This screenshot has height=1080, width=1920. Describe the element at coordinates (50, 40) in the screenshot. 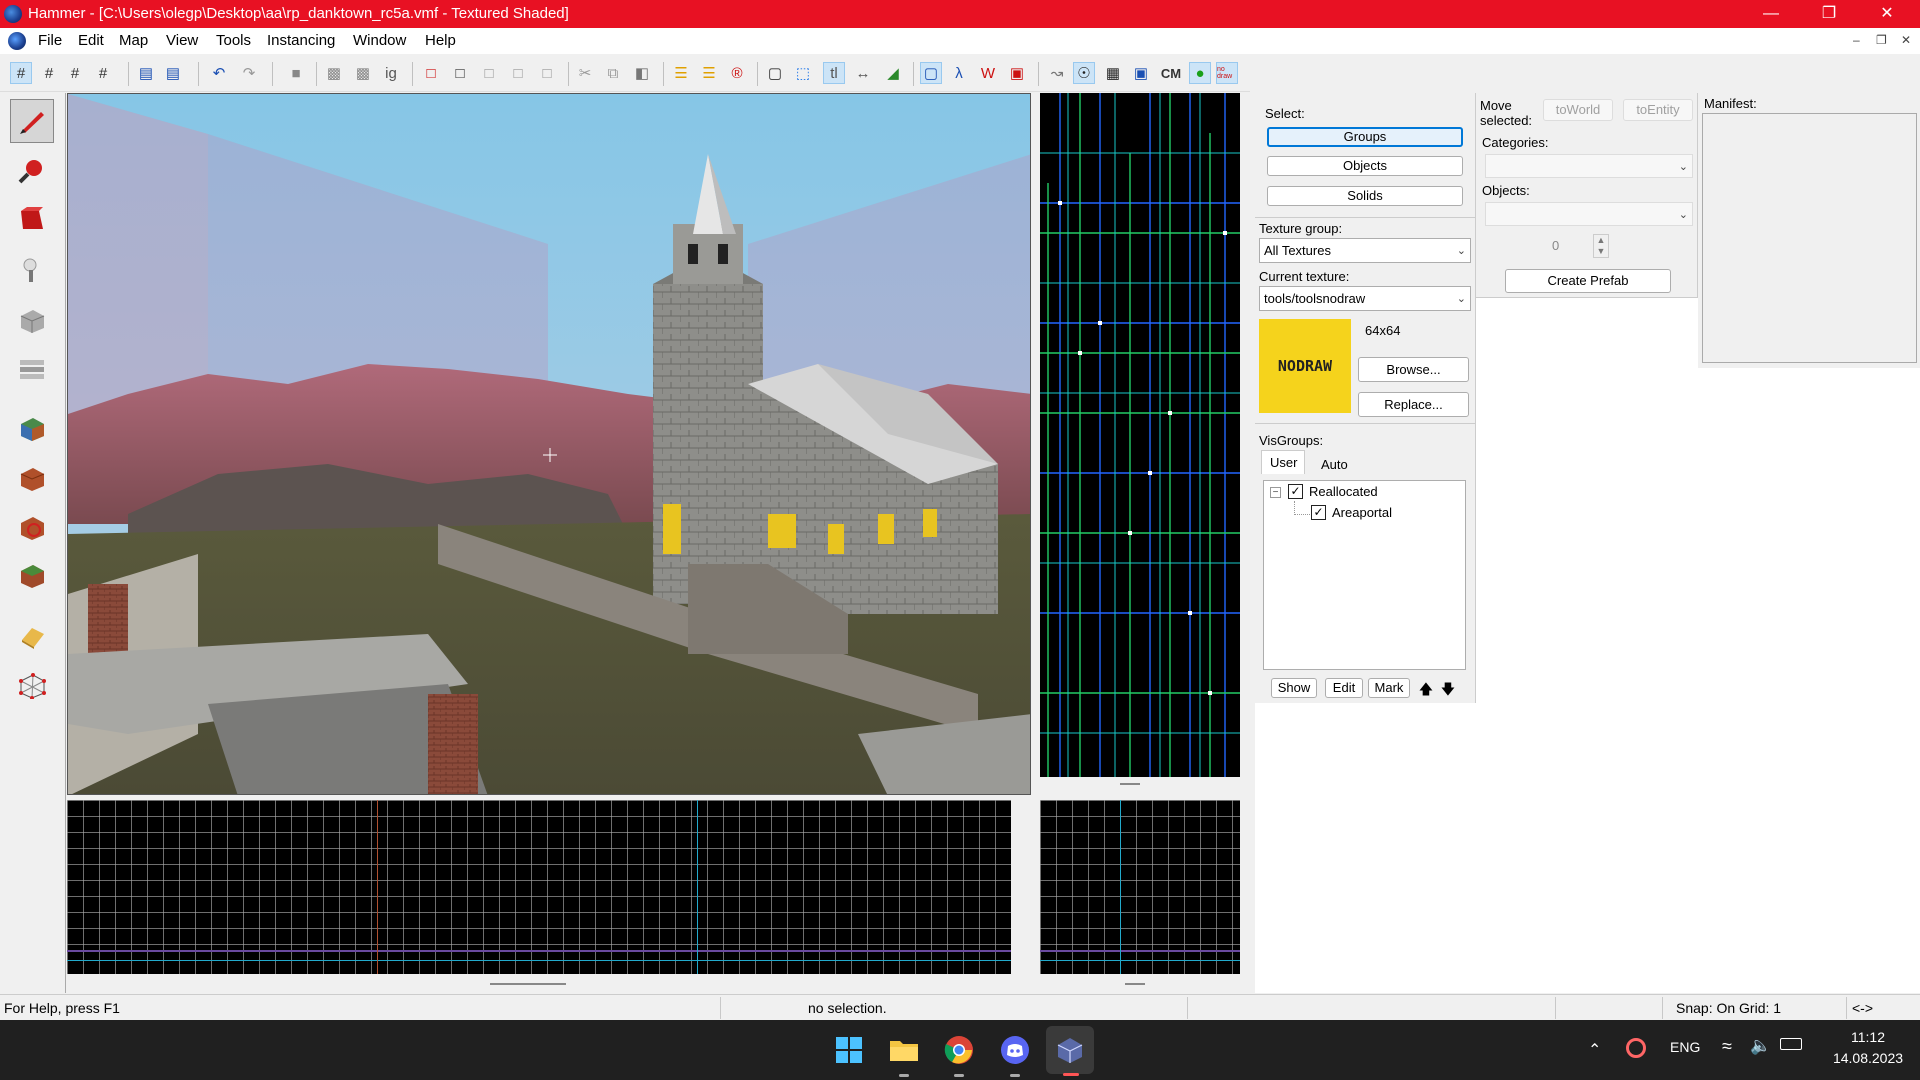

I see `menu-file: File` at that location.